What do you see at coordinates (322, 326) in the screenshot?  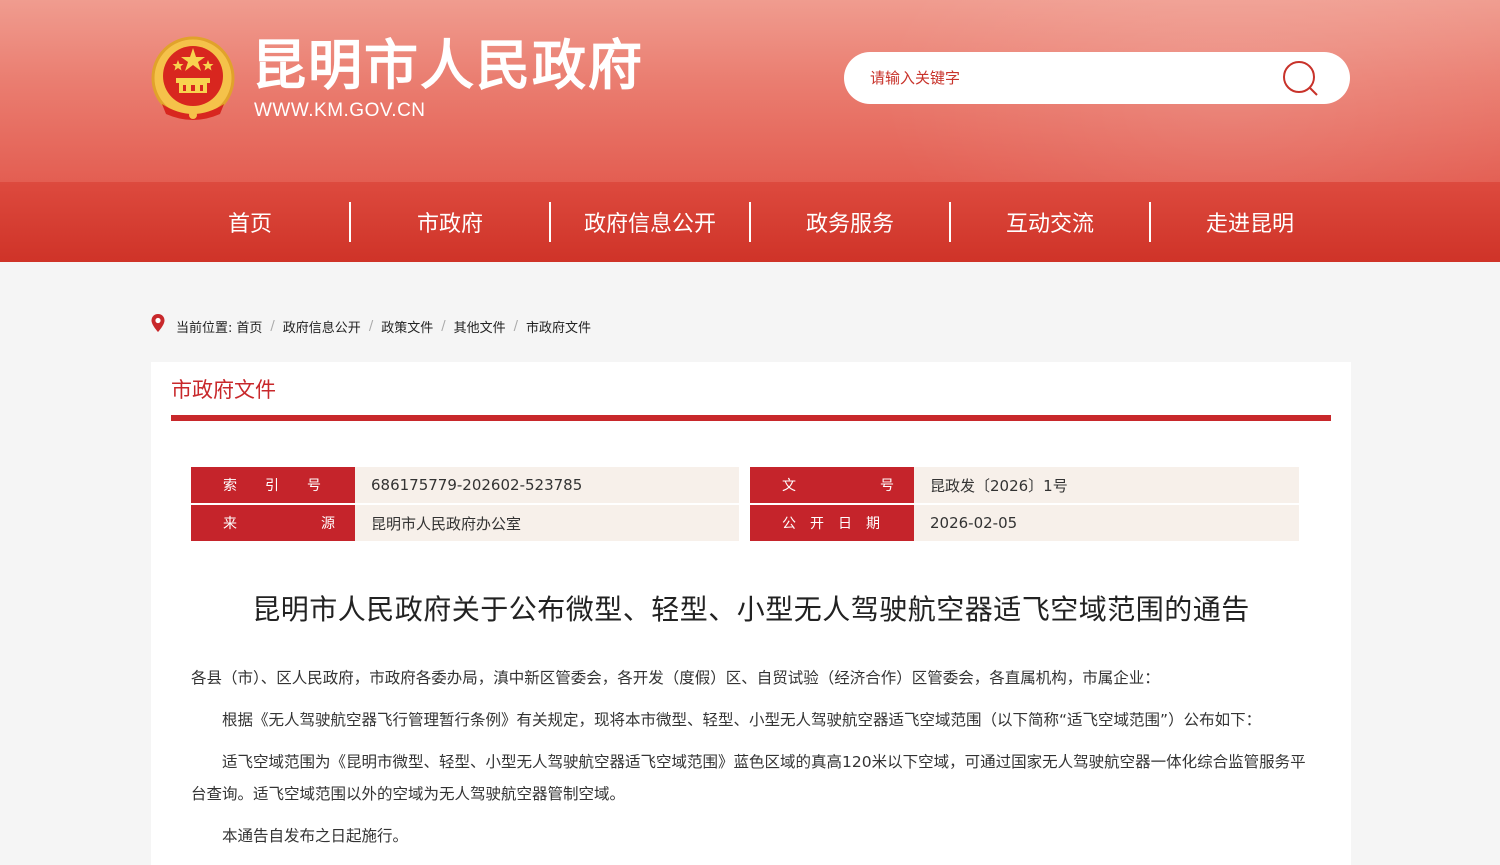 I see `breadcrumb-information-disclosure: 政府信息公开` at bounding box center [322, 326].